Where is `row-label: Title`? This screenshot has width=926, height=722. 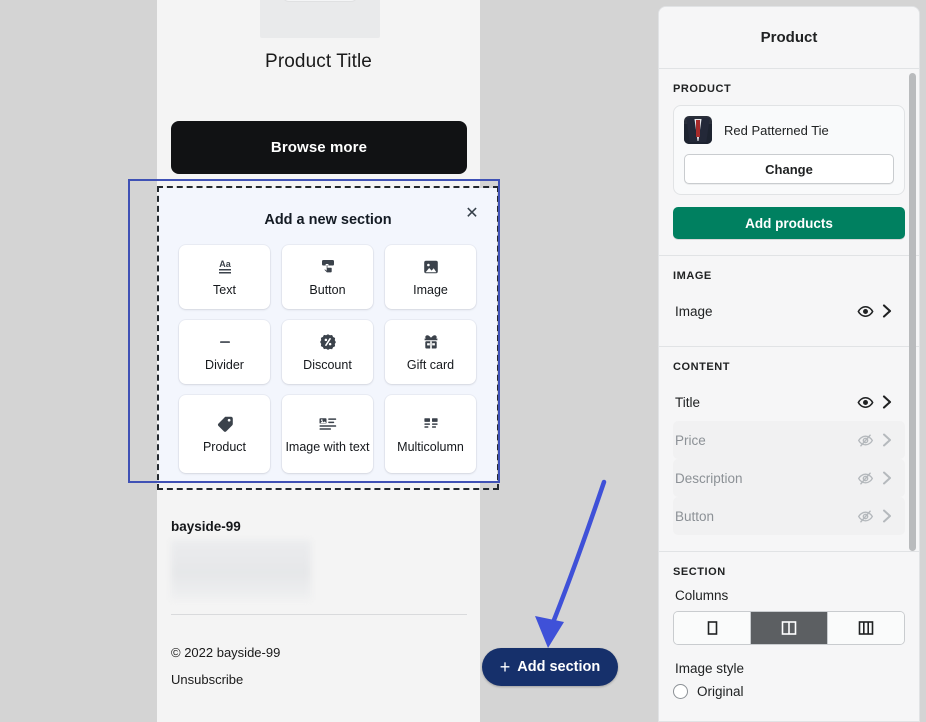
row-label: Title is located at coordinates (688, 402).